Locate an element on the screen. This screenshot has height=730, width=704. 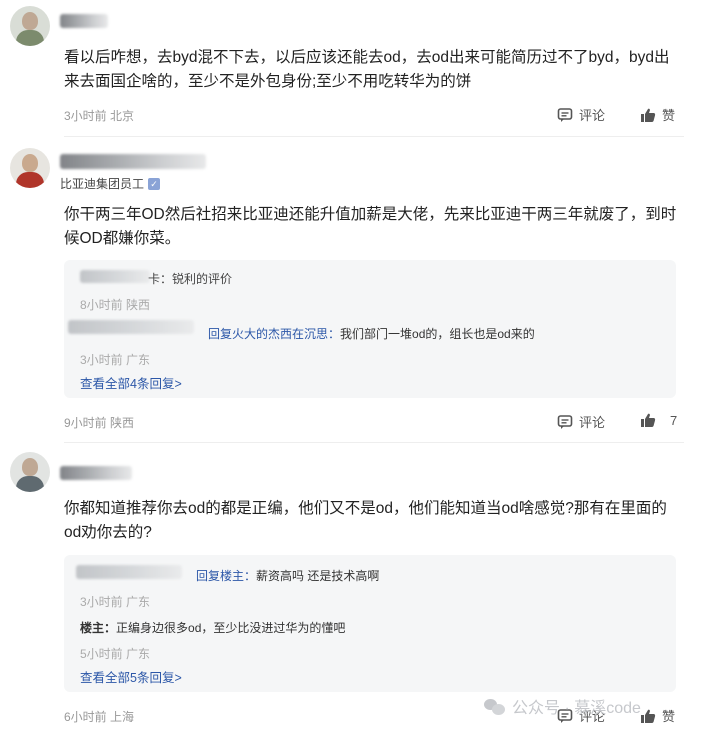
reply-to-link: 回复楼主： is located at coordinates (226, 576).